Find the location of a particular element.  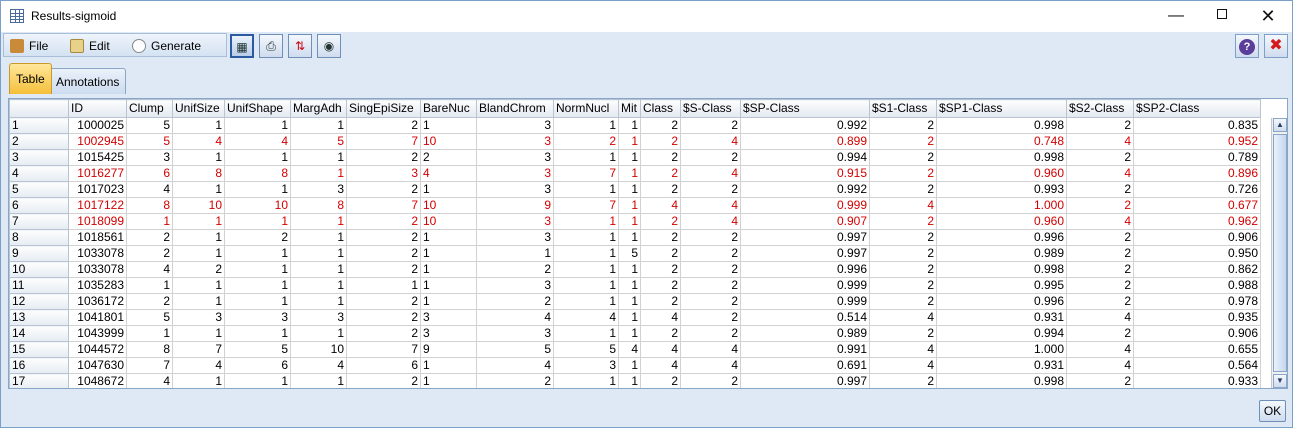

table-cell: 1043999 is located at coordinates (97, 333).